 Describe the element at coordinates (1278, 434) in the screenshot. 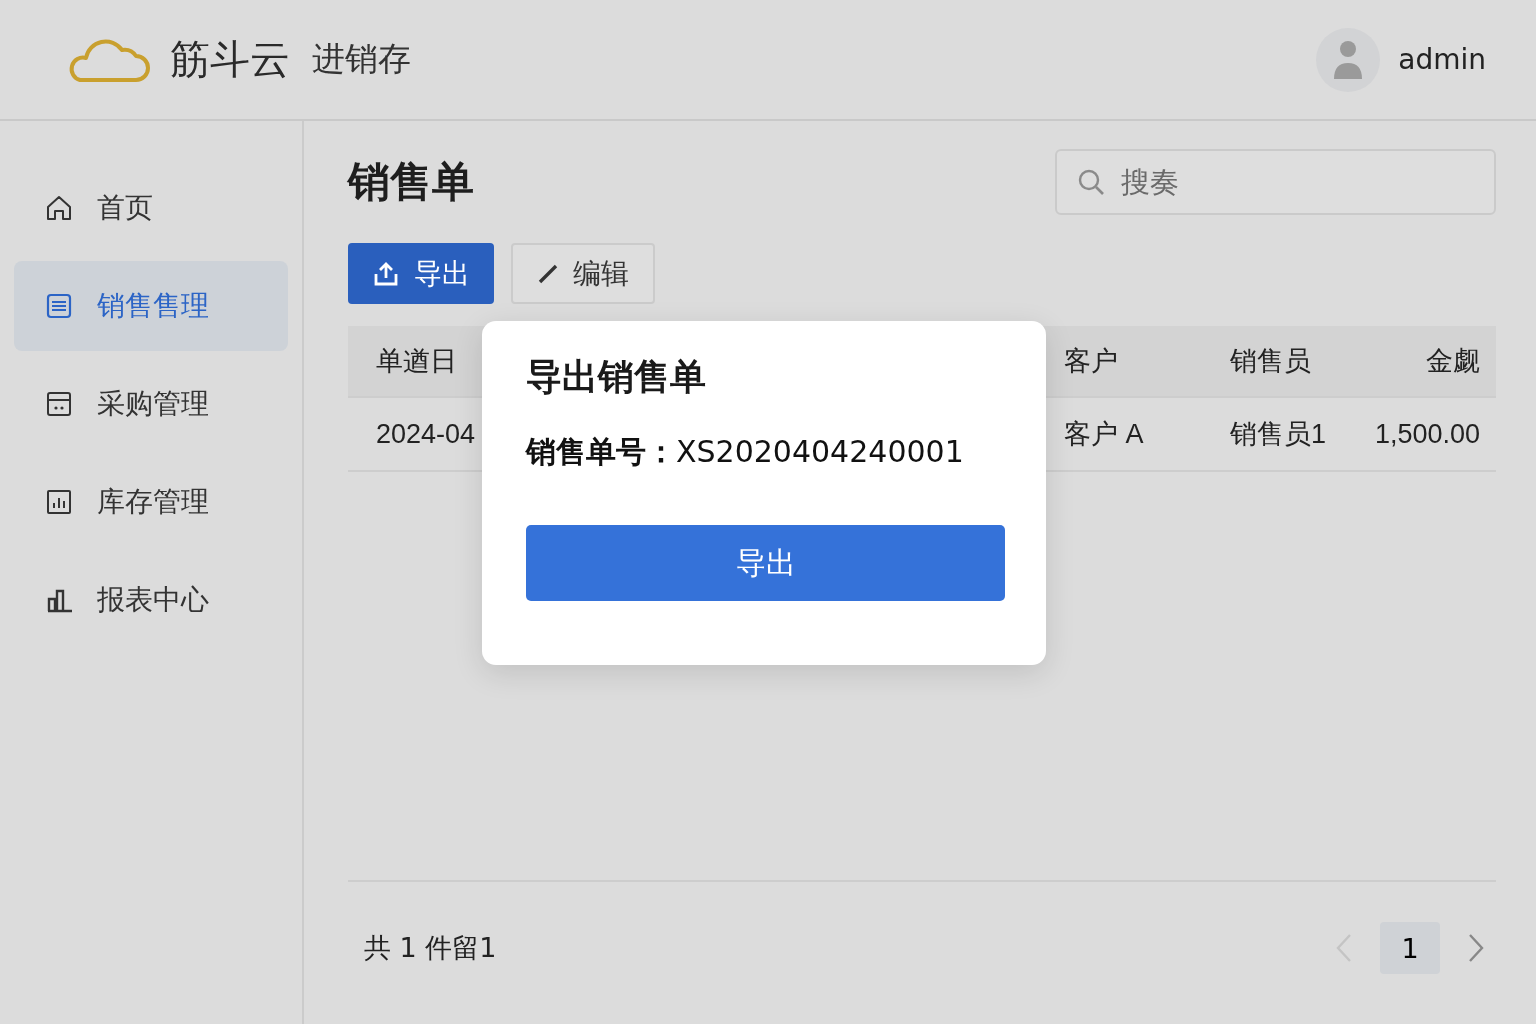

I see `table-cell-text: 销售员1` at that location.